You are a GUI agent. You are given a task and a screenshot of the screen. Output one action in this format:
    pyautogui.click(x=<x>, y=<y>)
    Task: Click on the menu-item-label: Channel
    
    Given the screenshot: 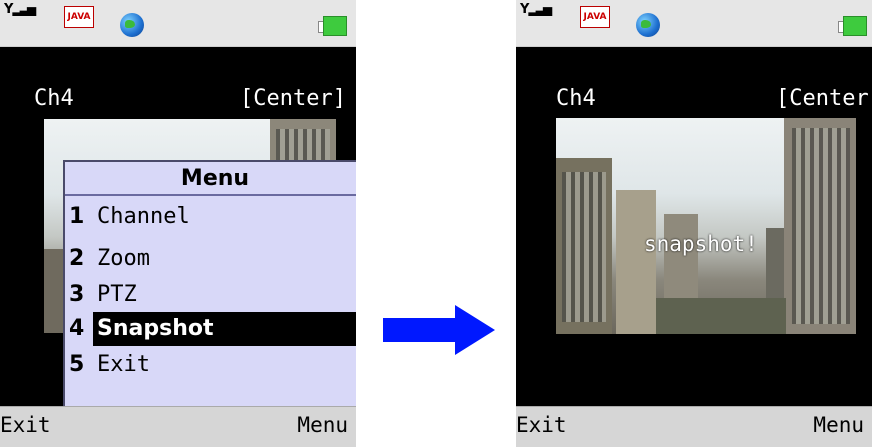 What is the action you would take?
    pyautogui.click(x=143, y=216)
    